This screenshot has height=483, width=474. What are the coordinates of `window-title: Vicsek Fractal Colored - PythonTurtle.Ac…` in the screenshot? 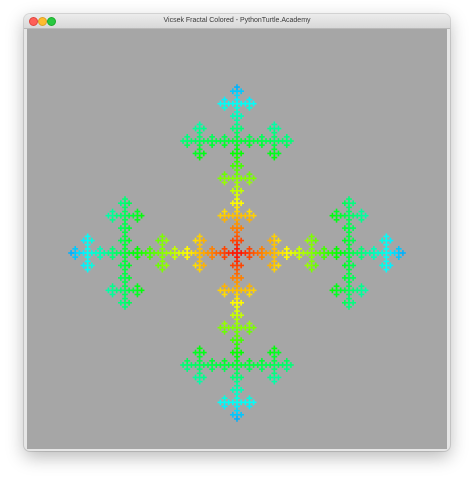 It's located at (237, 20).